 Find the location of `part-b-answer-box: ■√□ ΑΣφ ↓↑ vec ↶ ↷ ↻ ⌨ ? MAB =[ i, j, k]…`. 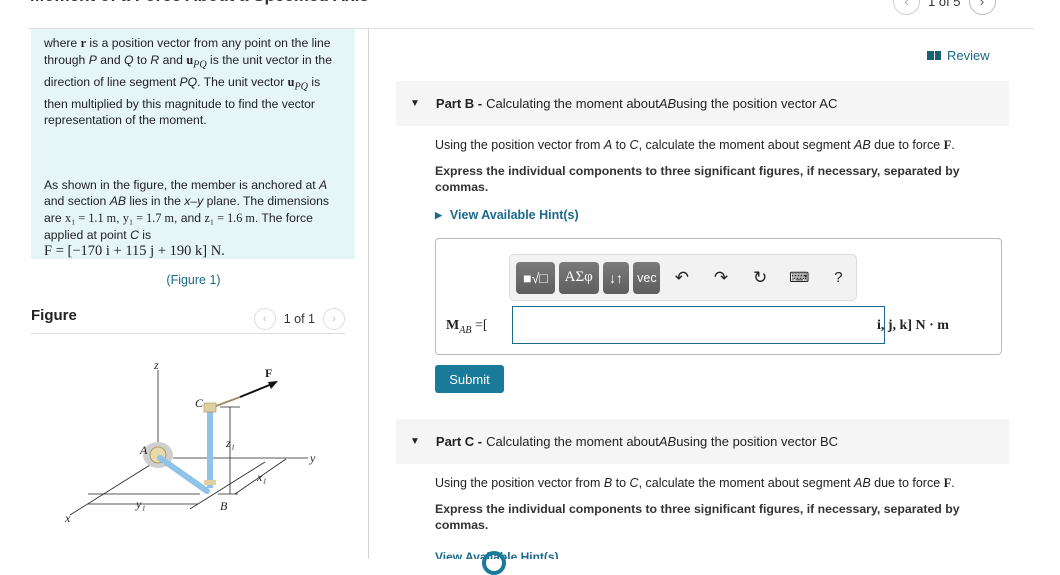

part-b-answer-box: ■√□ ΑΣφ ↓↑ vec ↶ ↷ ↻ ⌨ ? MAB =[ i, j, k]… is located at coordinates (718, 296).